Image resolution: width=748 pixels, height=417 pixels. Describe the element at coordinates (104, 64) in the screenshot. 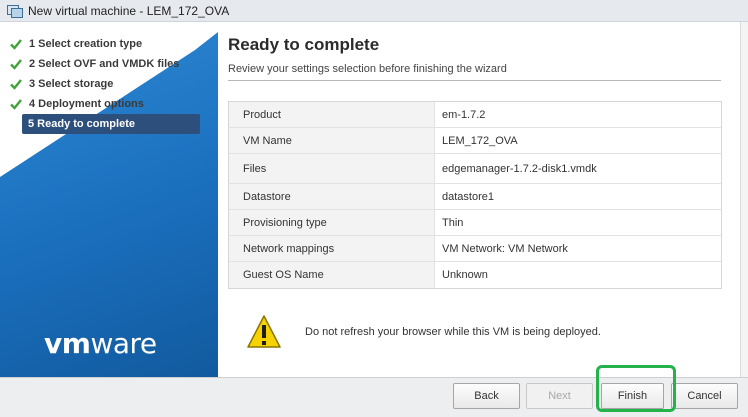

I see `wizard-step-label: 2 Select OVF and VMDK files` at that location.